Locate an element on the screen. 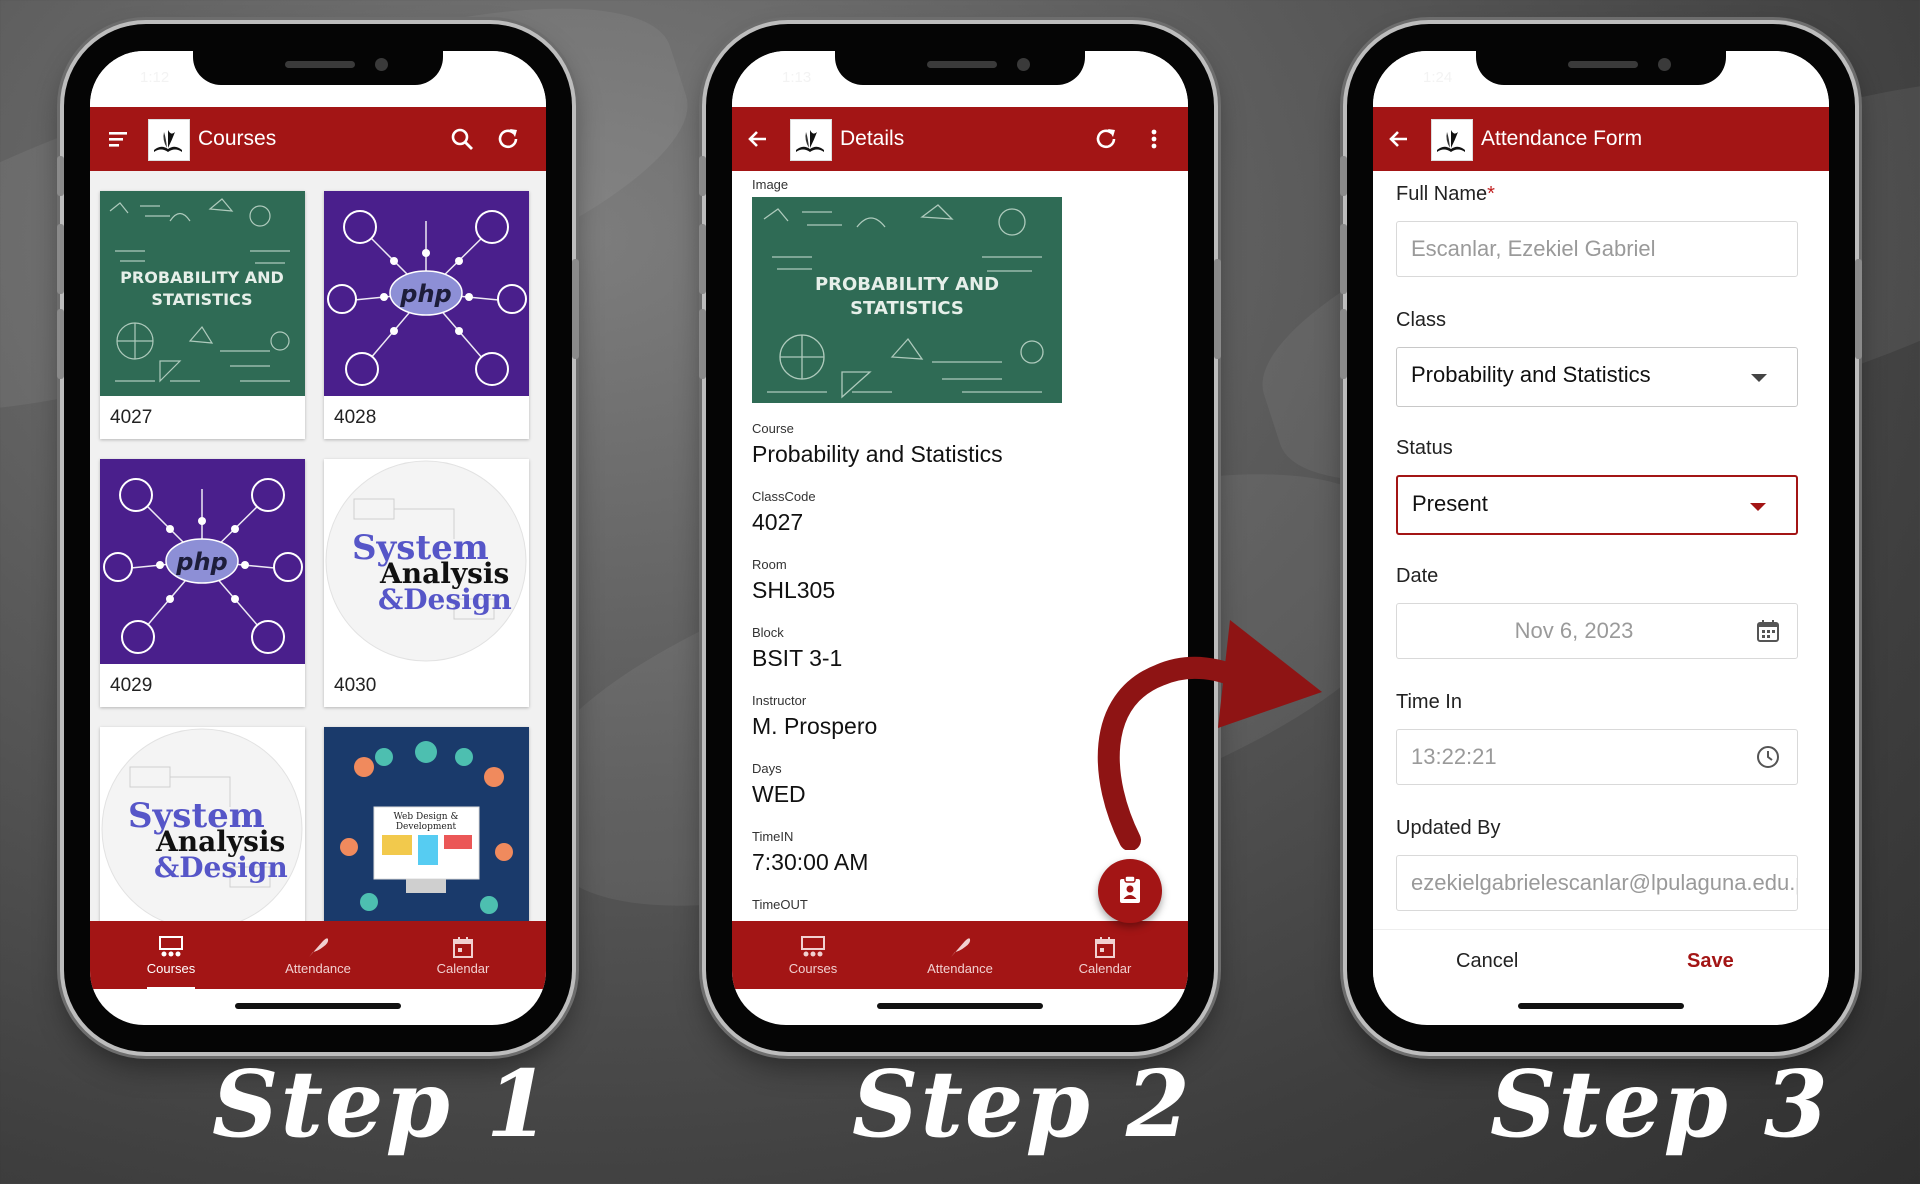 The width and height of the screenshot is (1920, 1184). class-select: Probability and Statistics is located at coordinates (1597, 377).